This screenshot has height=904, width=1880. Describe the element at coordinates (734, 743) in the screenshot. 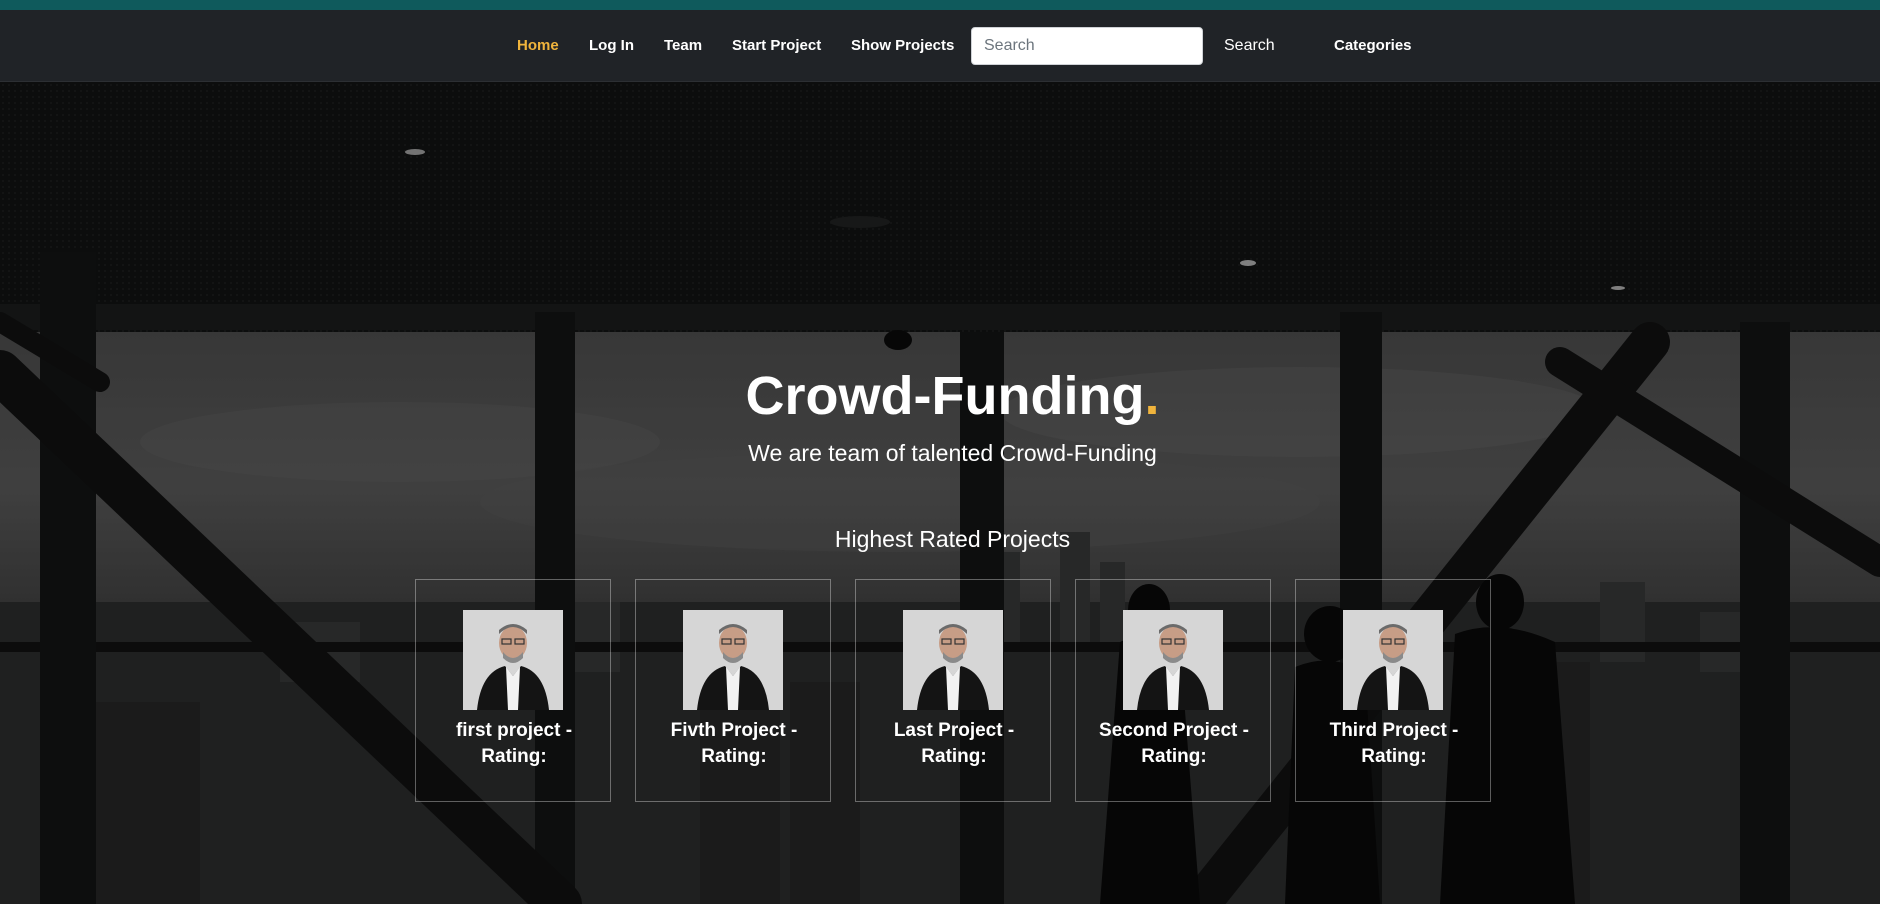

I see `project-title: Fivth Project - Rating:` at that location.